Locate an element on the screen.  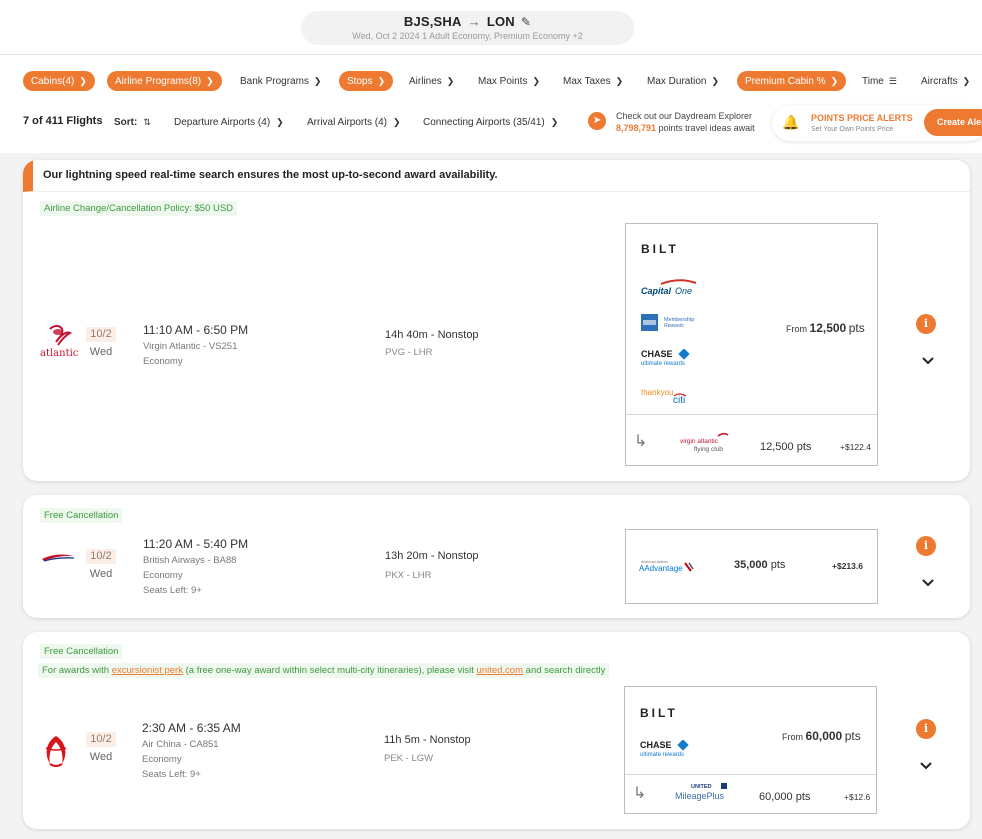
pts-unit: pts is located at coordinates (856, 328).